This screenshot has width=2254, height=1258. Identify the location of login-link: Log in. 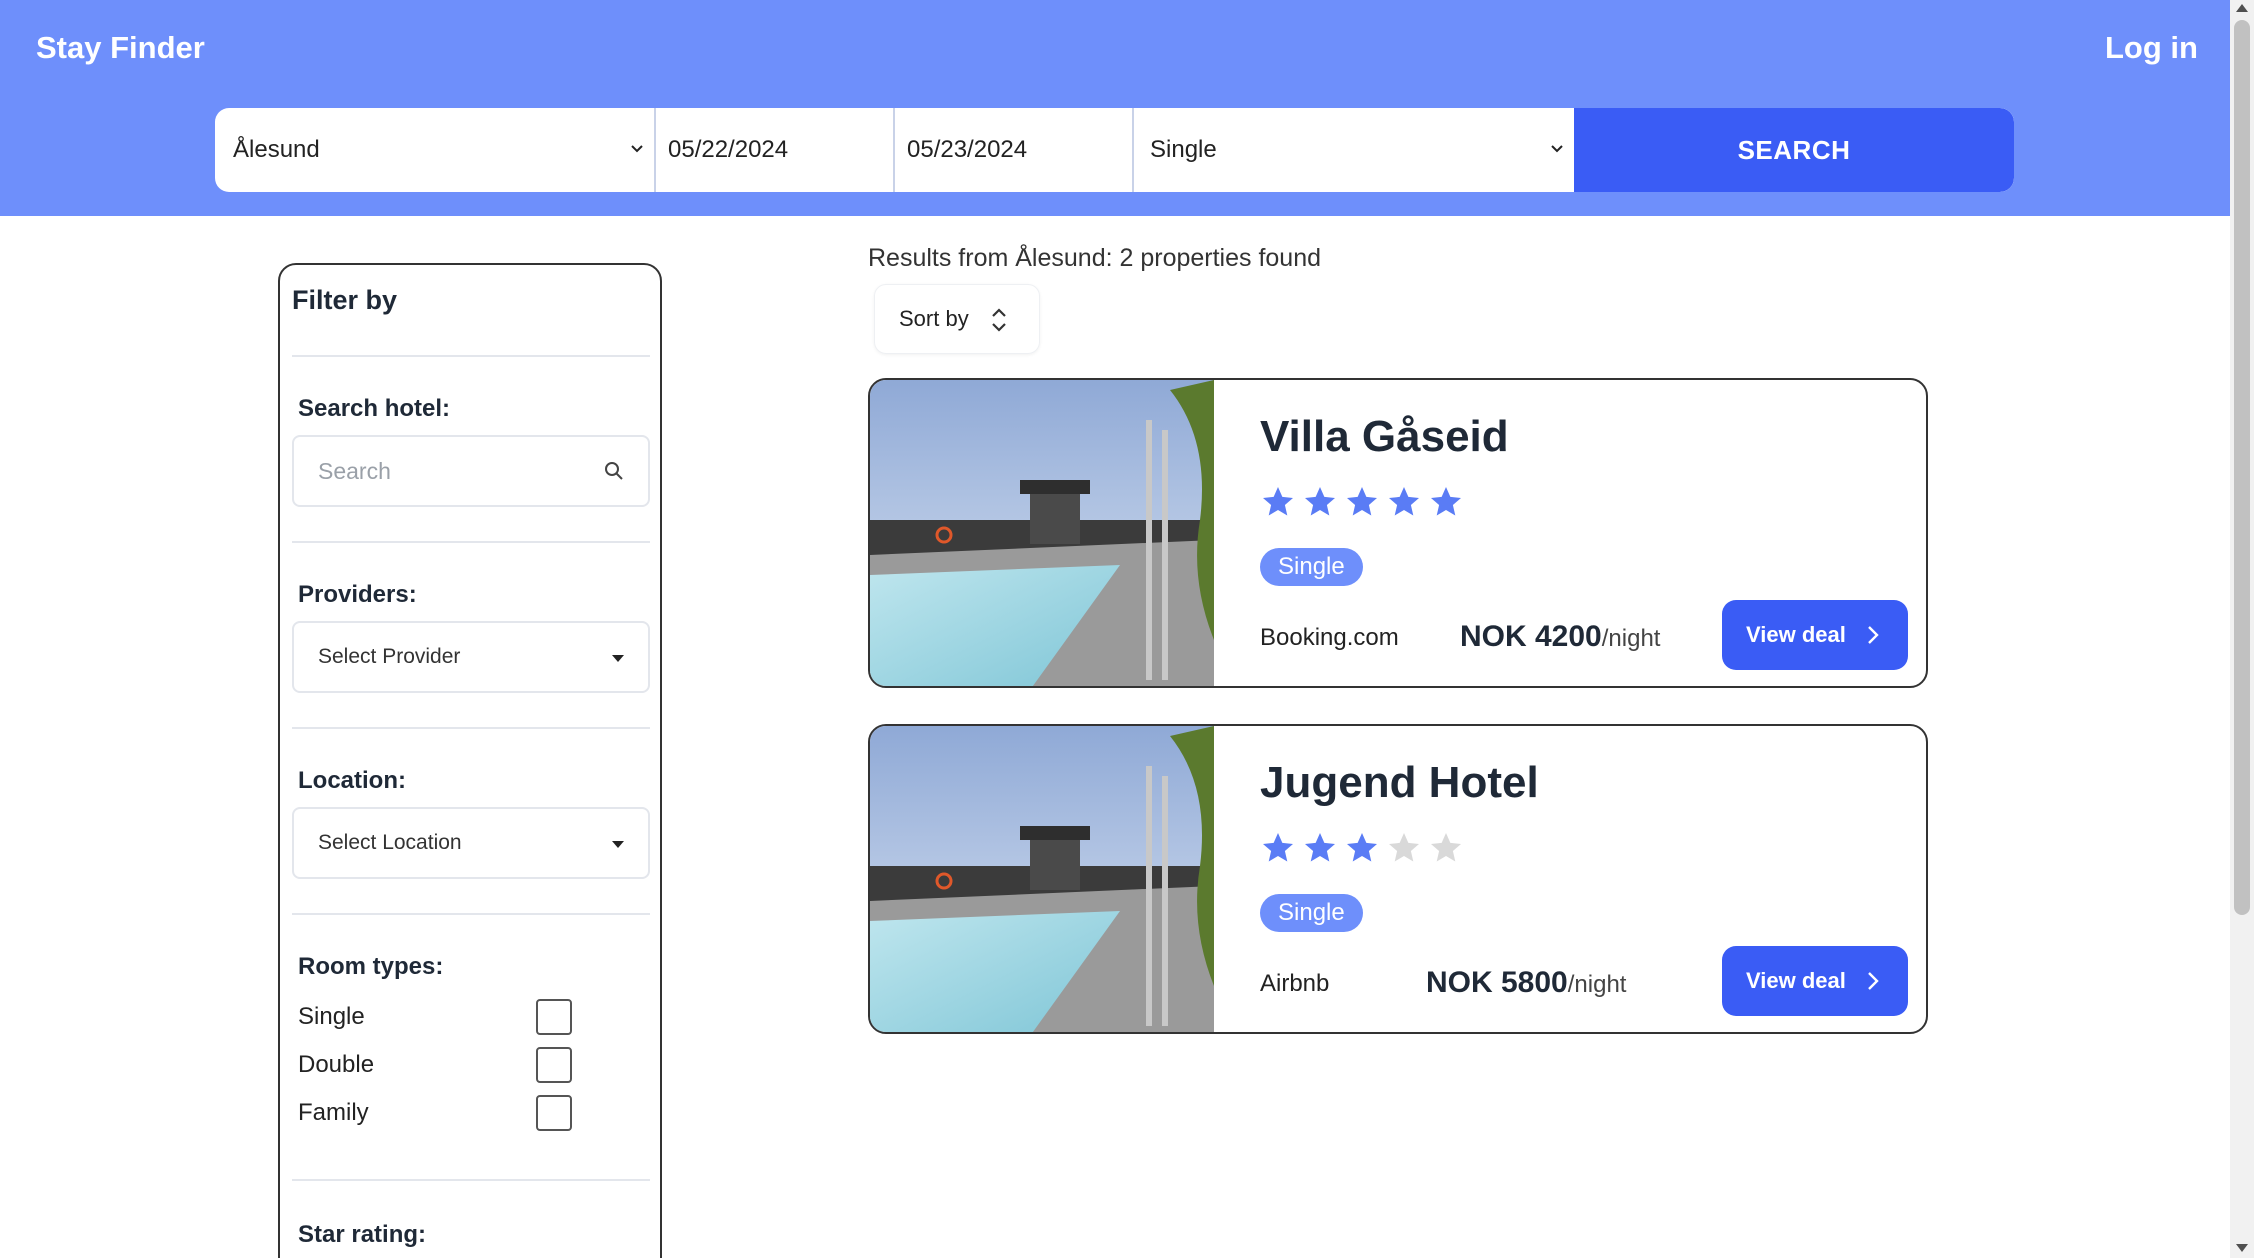
(2151, 48).